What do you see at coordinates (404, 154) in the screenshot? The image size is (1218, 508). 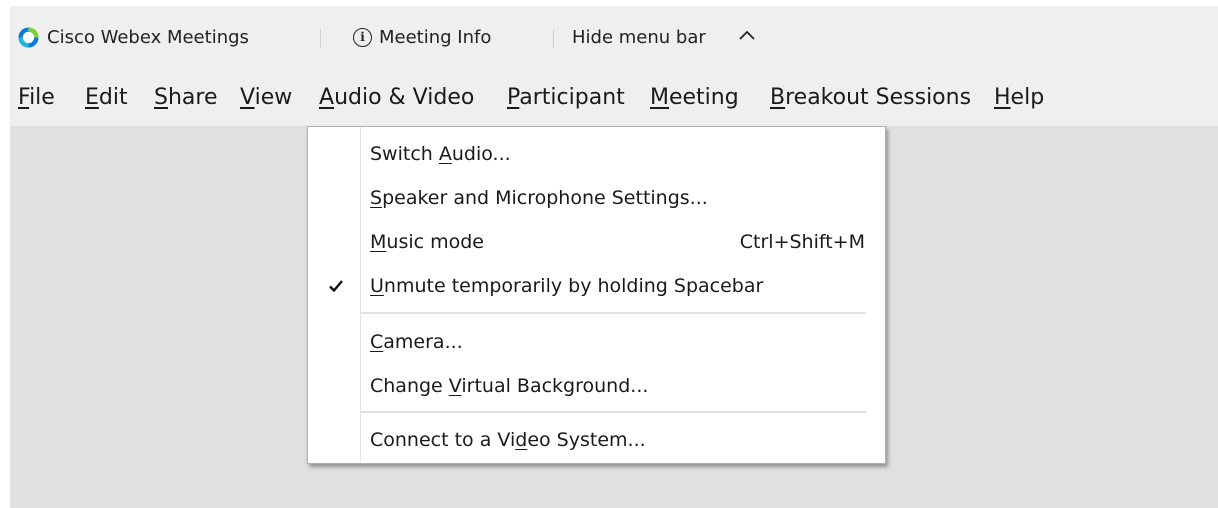 I see `label-text: Switch` at bounding box center [404, 154].